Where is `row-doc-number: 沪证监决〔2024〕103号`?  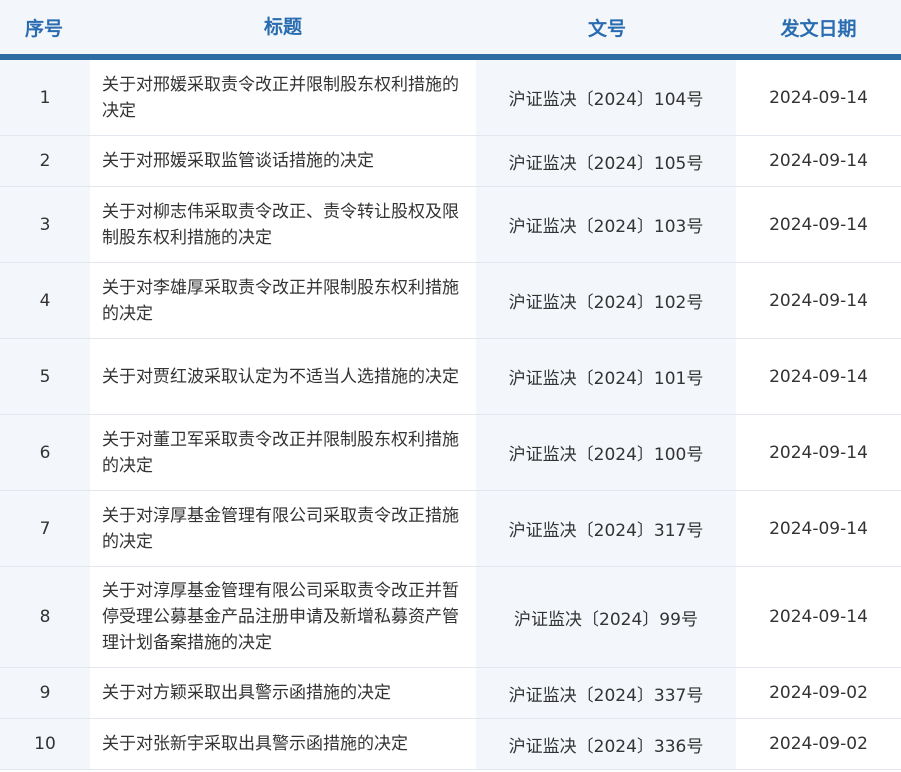
row-doc-number: 沪证监决〔2024〕103号 is located at coordinates (606, 224).